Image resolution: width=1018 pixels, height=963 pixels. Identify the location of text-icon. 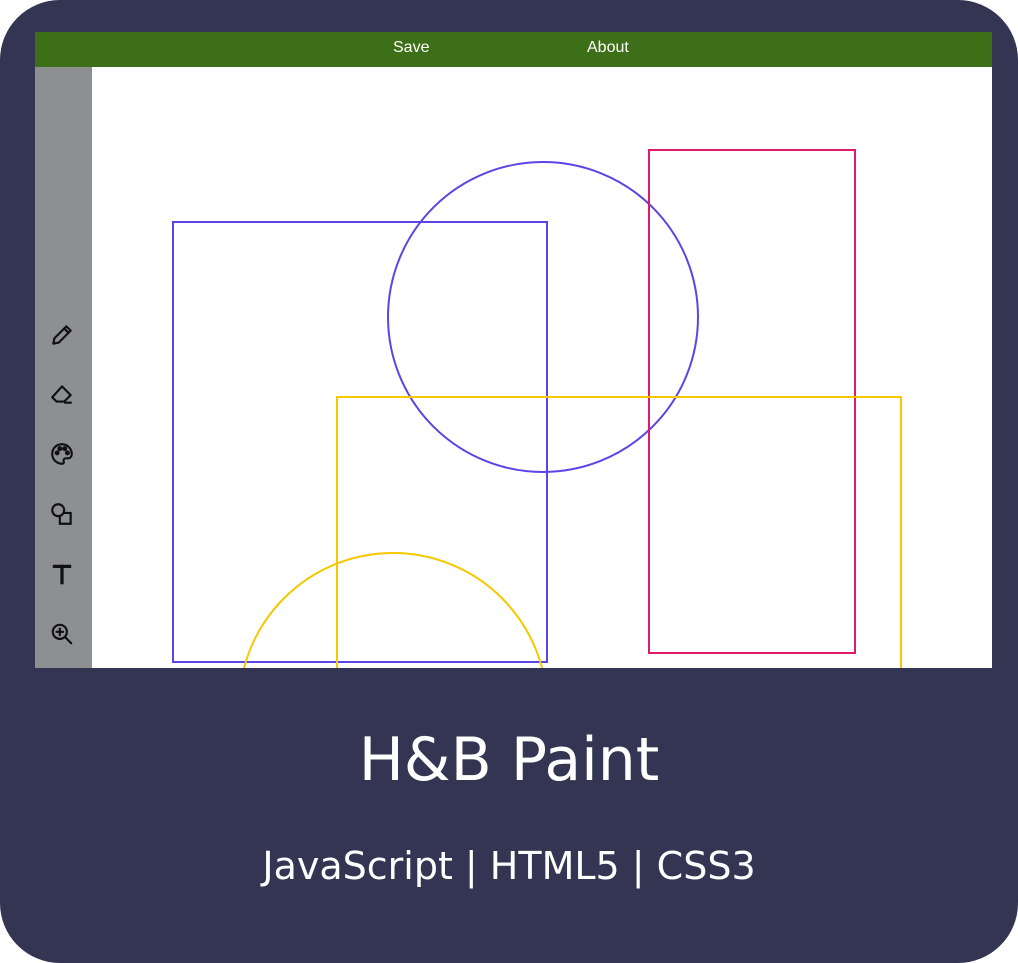
(62, 574).